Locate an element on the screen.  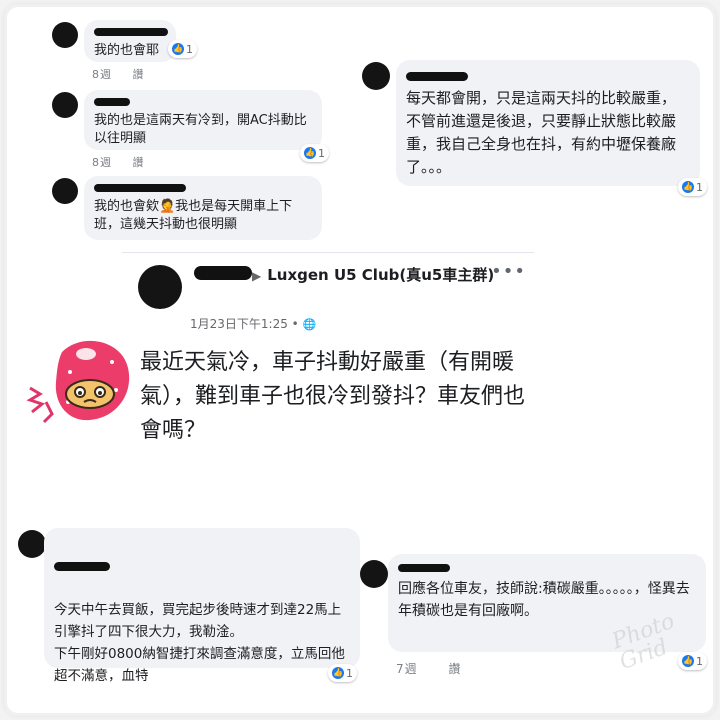
comment-bubble: 我的也是這兩天有冷到，開AC抖動比以往明顯 is located at coordinates (203, 120).